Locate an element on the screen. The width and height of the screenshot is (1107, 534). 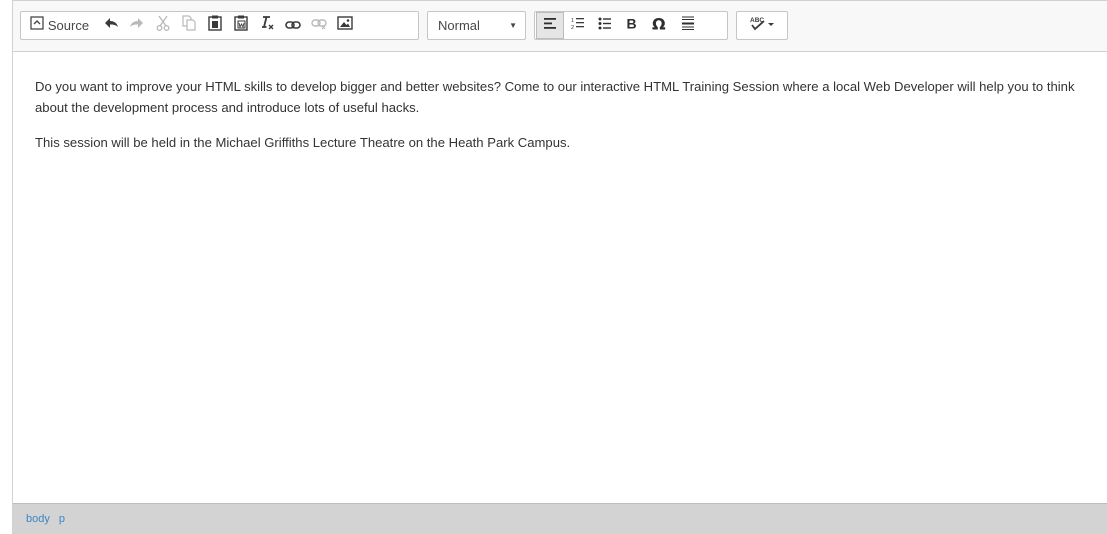
numbered-list-button: 12 is located at coordinates (577, 25).